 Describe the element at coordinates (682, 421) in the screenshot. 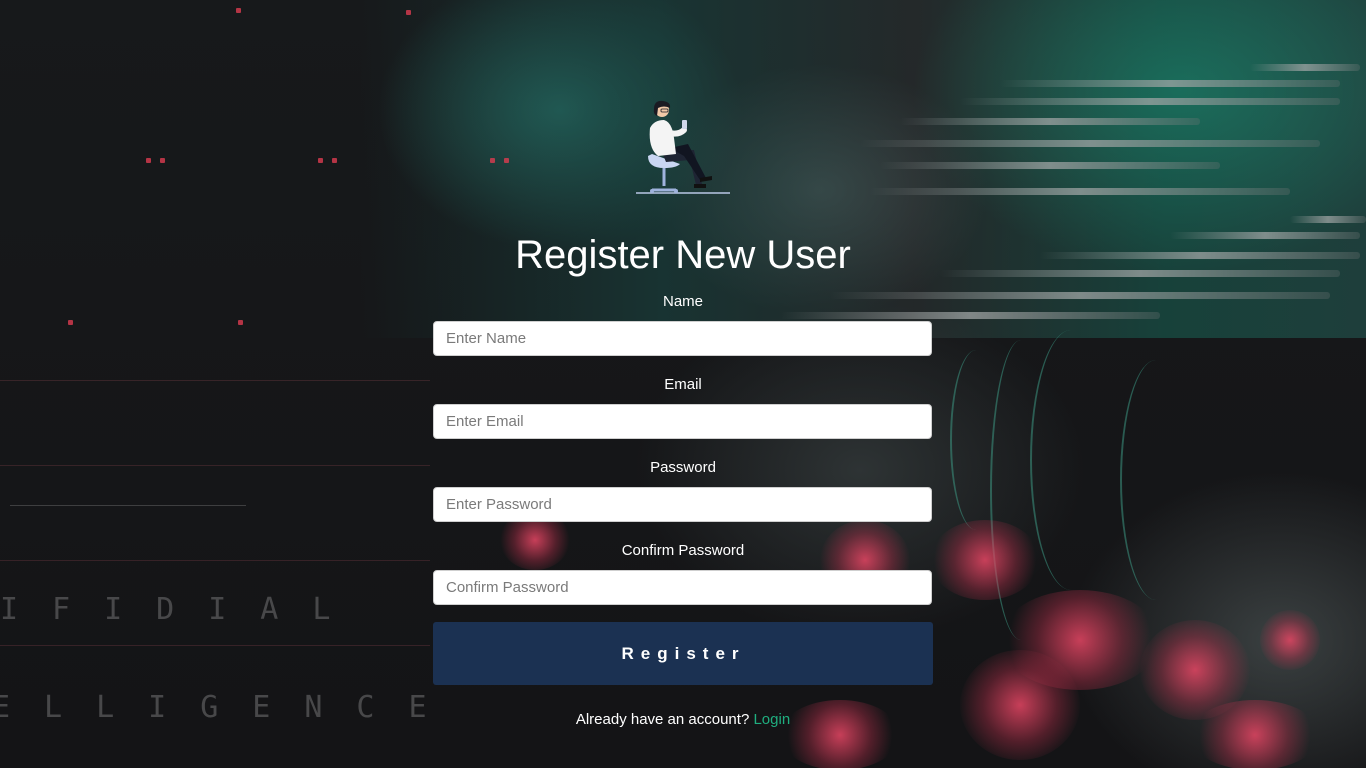

I see `email-input` at that location.